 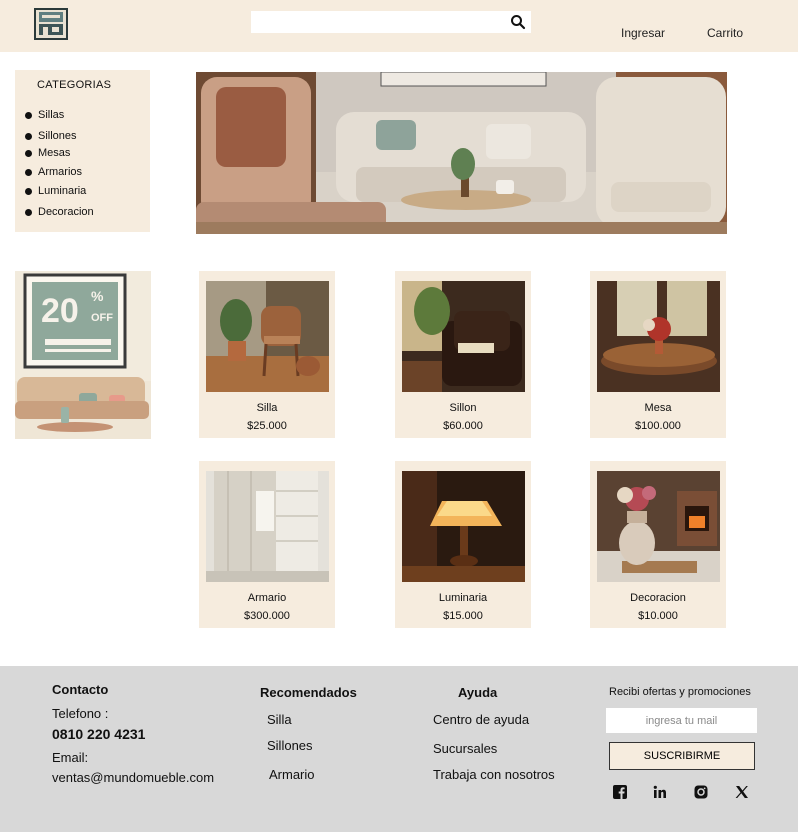 What do you see at coordinates (74, 85) in the screenshot?
I see `categories-title: CATEGORIAS` at bounding box center [74, 85].